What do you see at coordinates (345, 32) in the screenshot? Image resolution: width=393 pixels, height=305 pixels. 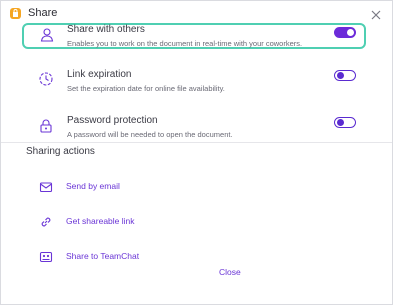 I see `share-toggle` at bounding box center [345, 32].